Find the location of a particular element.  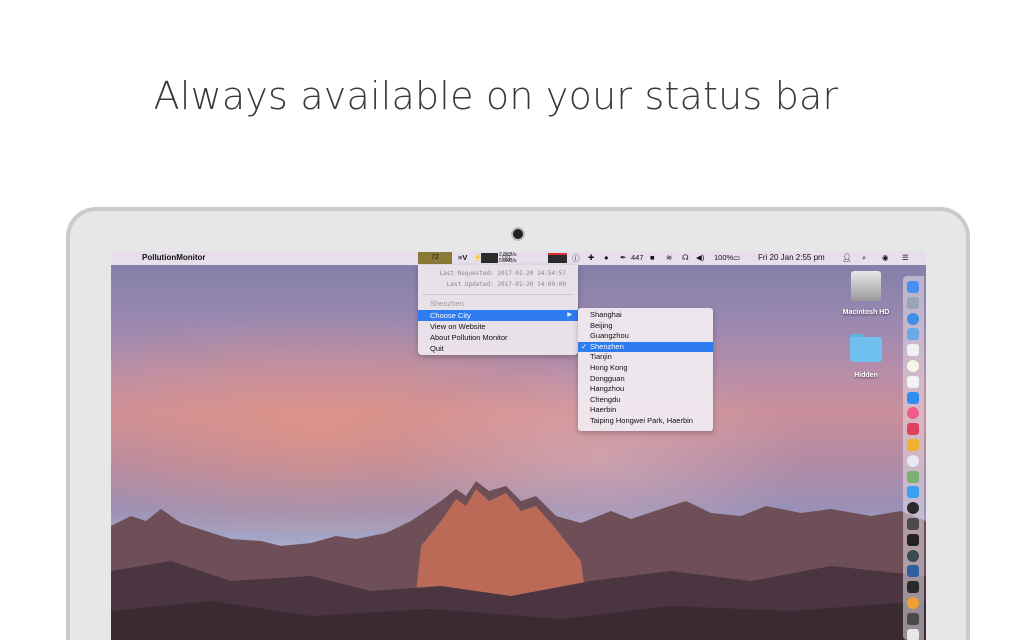

quit-item: Quit is located at coordinates (498, 348).